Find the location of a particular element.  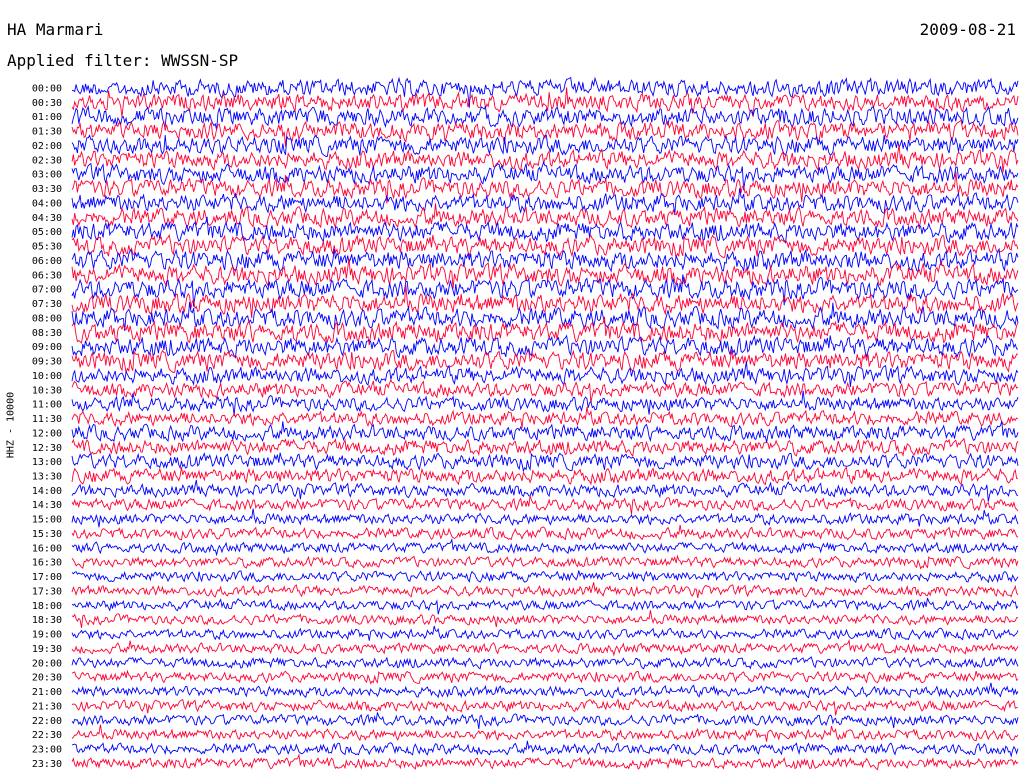

row-label: 16:00 is located at coordinates (47, 548).